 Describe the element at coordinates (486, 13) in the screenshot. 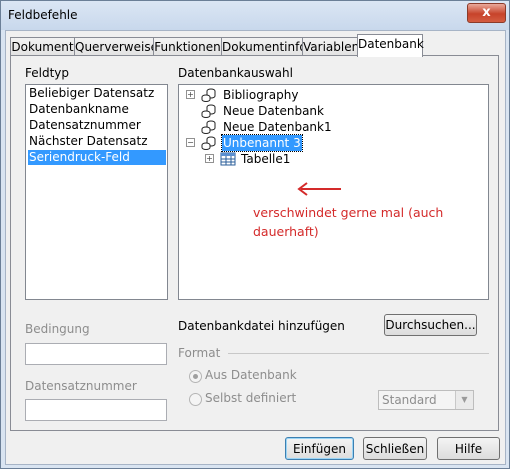

I see `close-button: x` at that location.